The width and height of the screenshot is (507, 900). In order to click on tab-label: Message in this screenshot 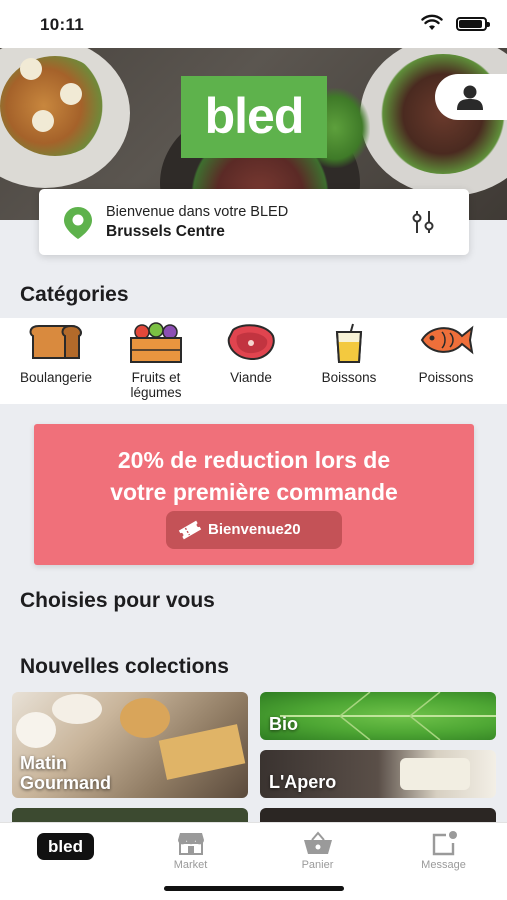, I will do `click(443, 865)`.